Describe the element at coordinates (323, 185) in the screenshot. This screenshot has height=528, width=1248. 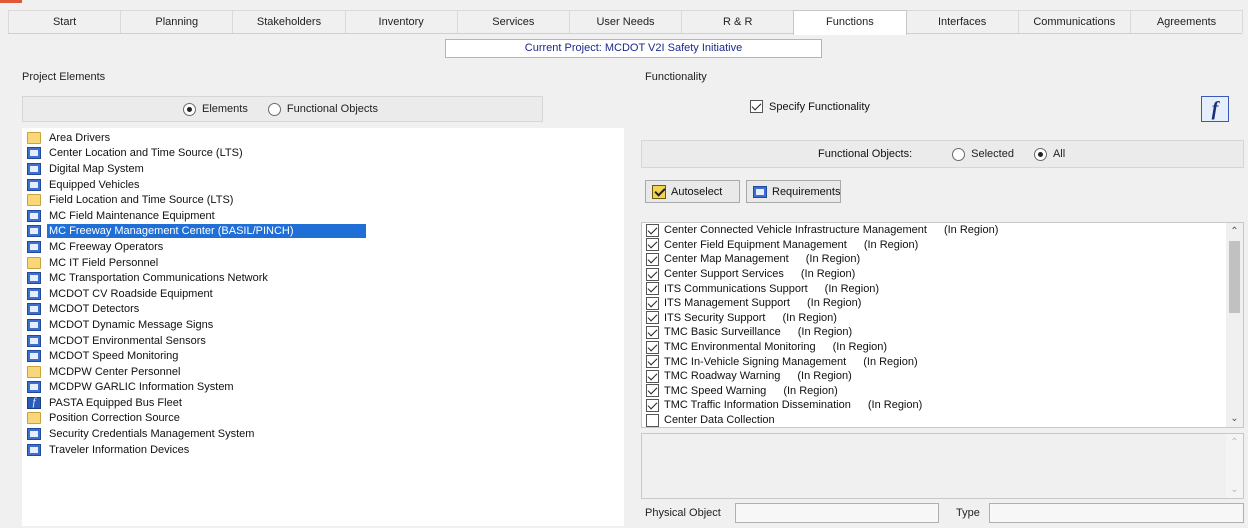
I see `list-item: Equipped Vehicles` at that location.